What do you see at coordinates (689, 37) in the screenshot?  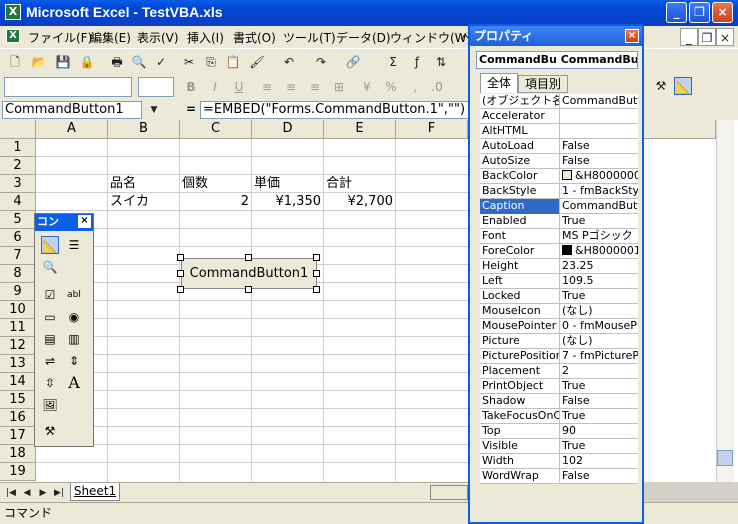 I see `doc-minimize-button: _` at bounding box center [689, 37].